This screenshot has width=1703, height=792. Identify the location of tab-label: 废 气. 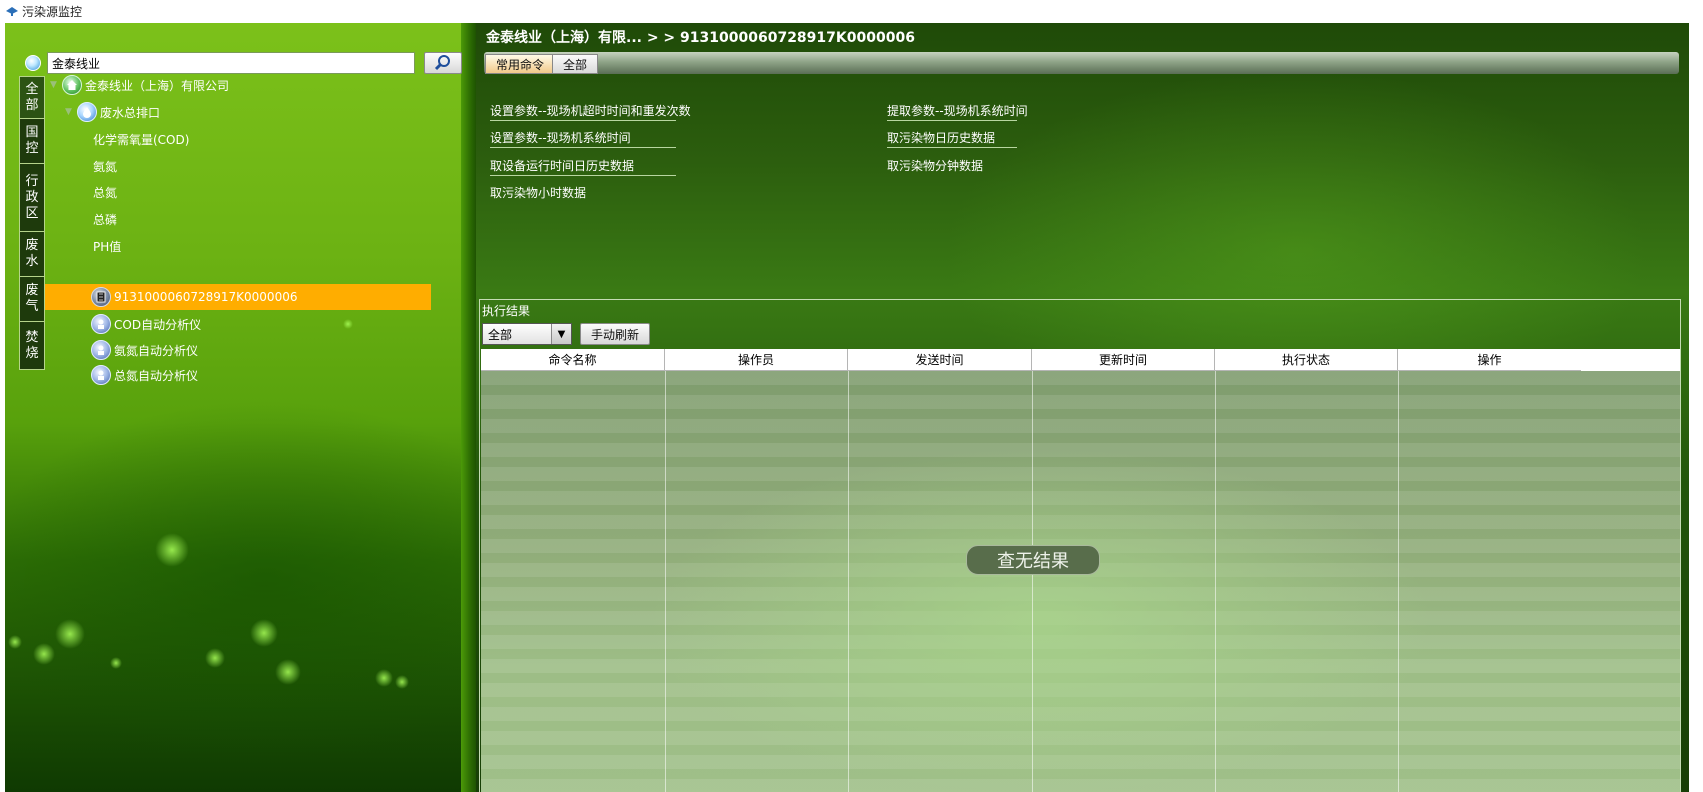
(32, 298).